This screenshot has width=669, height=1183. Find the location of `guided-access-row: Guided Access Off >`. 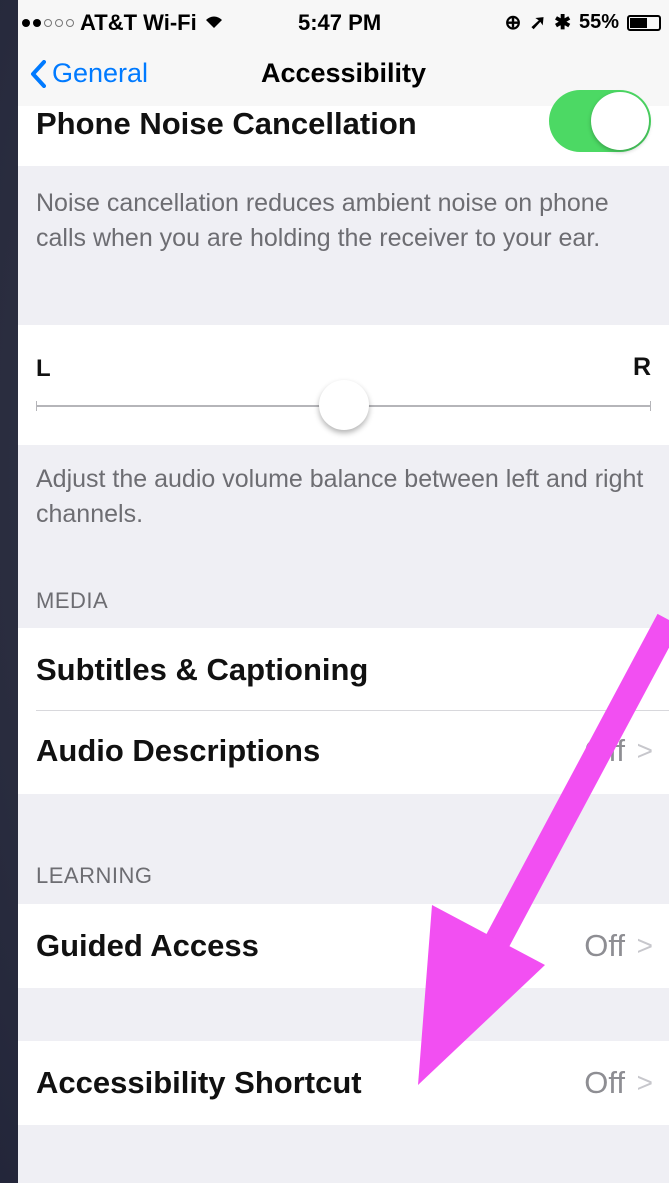

guided-access-row: Guided Access Off > is located at coordinates (343, 946).